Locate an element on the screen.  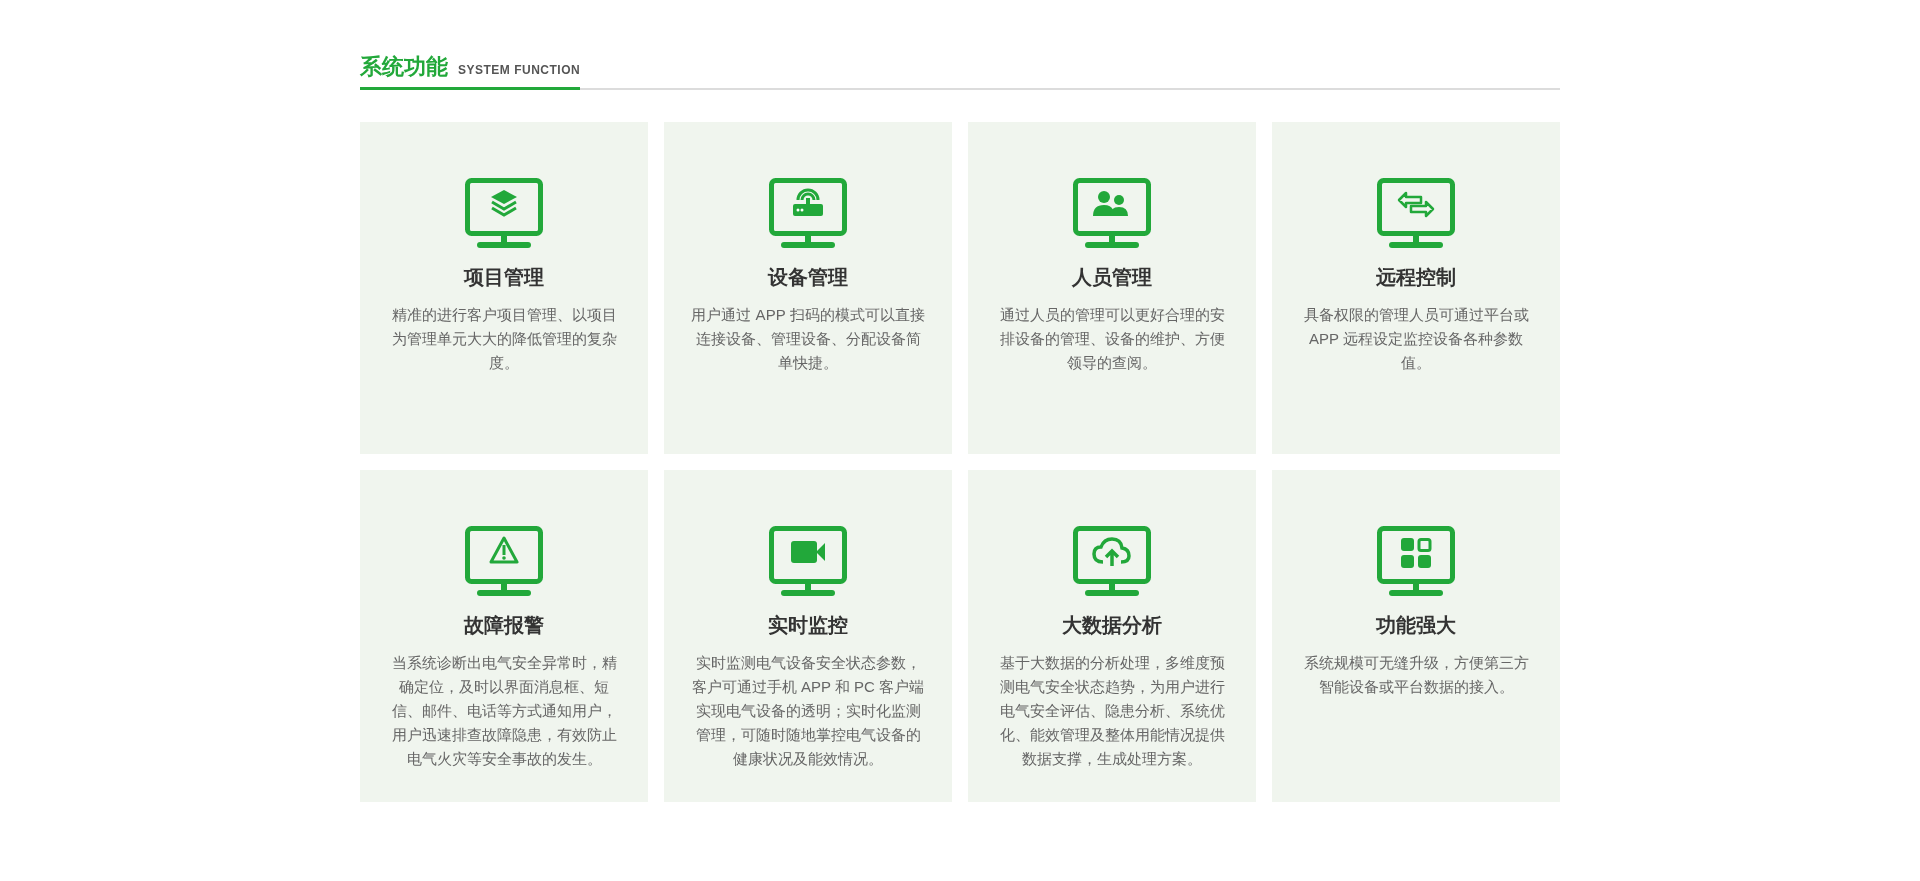
monitor-video-camera-icon is located at coordinates (808, 562).